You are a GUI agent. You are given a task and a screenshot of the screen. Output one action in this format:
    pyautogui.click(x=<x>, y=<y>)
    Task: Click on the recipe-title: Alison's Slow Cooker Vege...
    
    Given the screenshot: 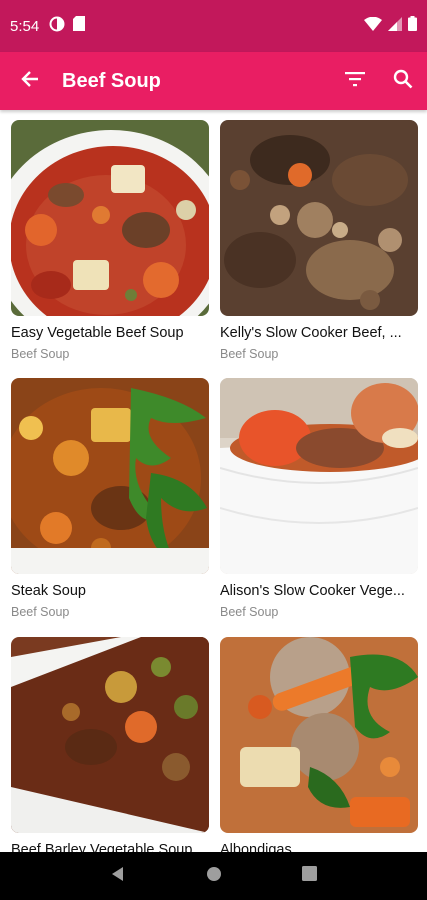 What is the action you would take?
    pyautogui.click(x=312, y=591)
    